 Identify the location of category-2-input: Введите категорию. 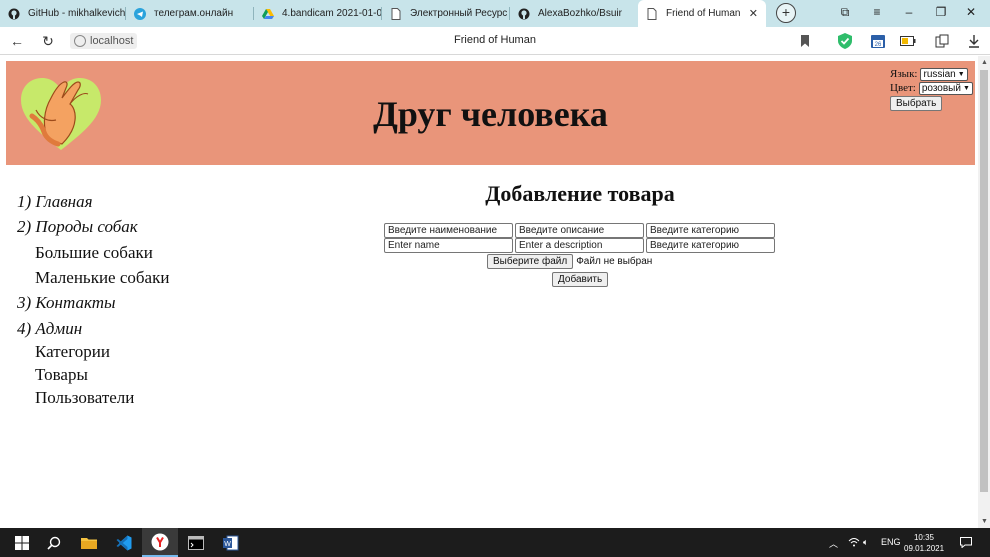
(710, 245).